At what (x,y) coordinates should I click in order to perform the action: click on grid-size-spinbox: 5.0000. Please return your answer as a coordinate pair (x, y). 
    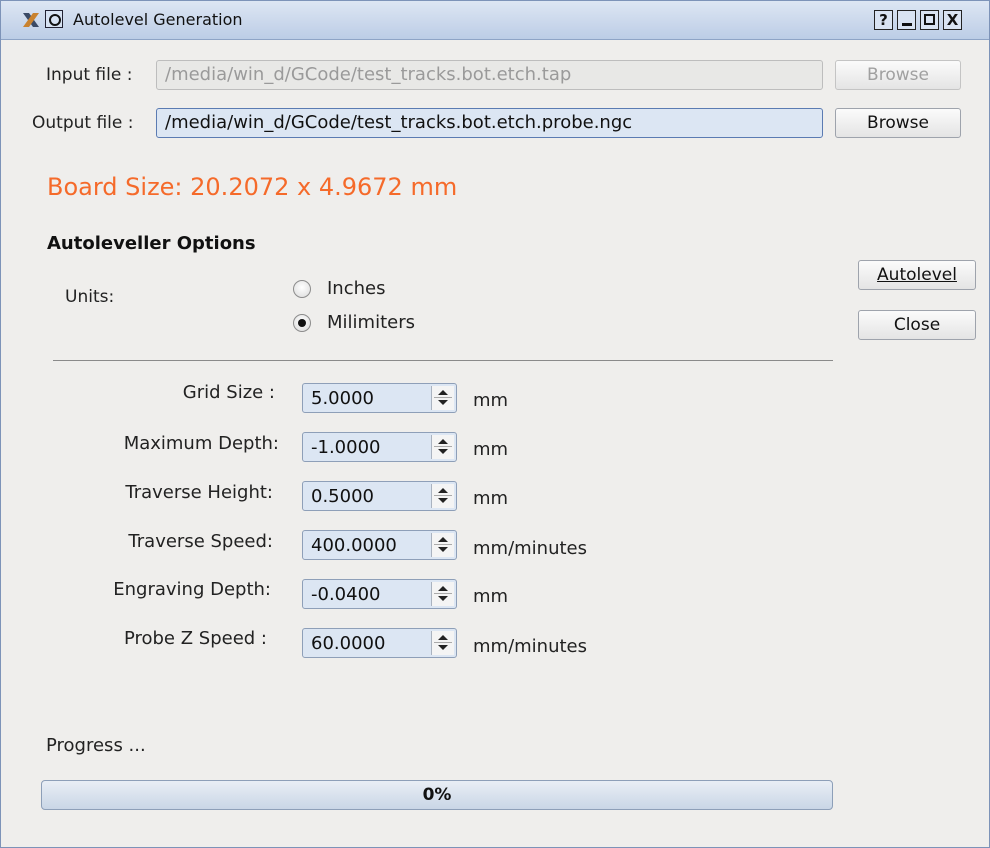
    Looking at the image, I should click on (379, 398).